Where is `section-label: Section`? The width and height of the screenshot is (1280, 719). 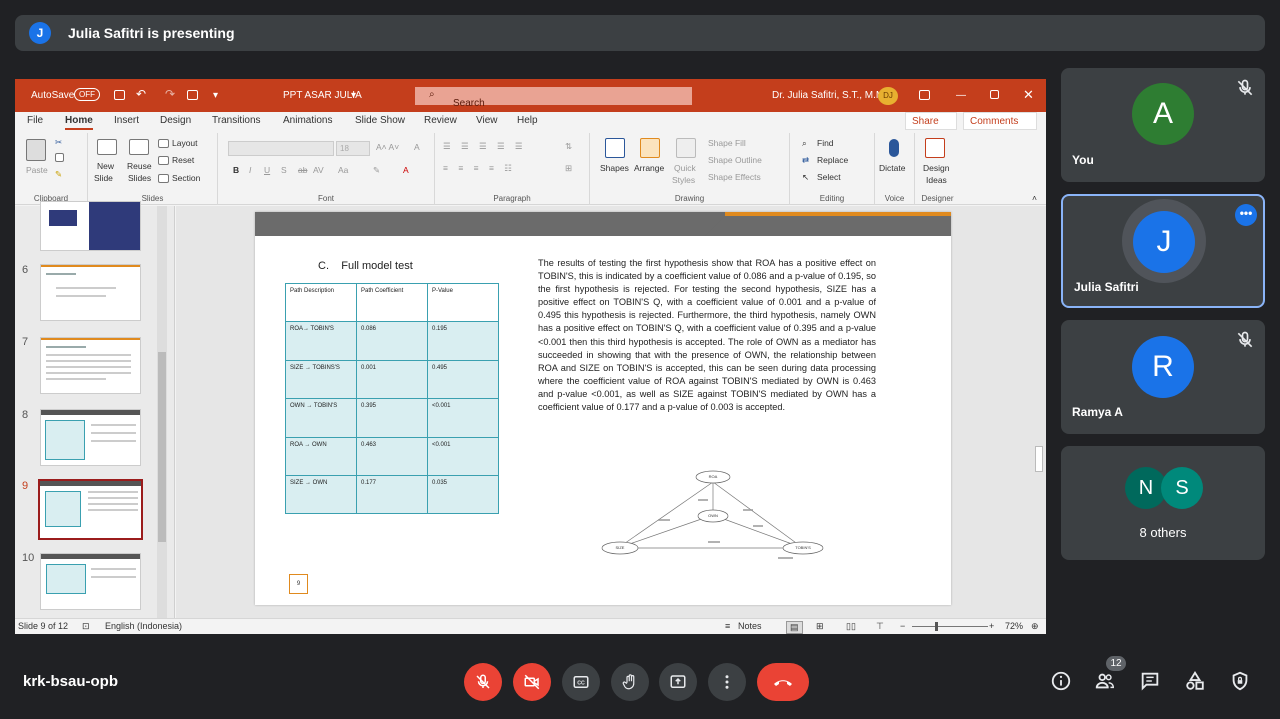
section-label: Section is located at coordinates (186, 178).